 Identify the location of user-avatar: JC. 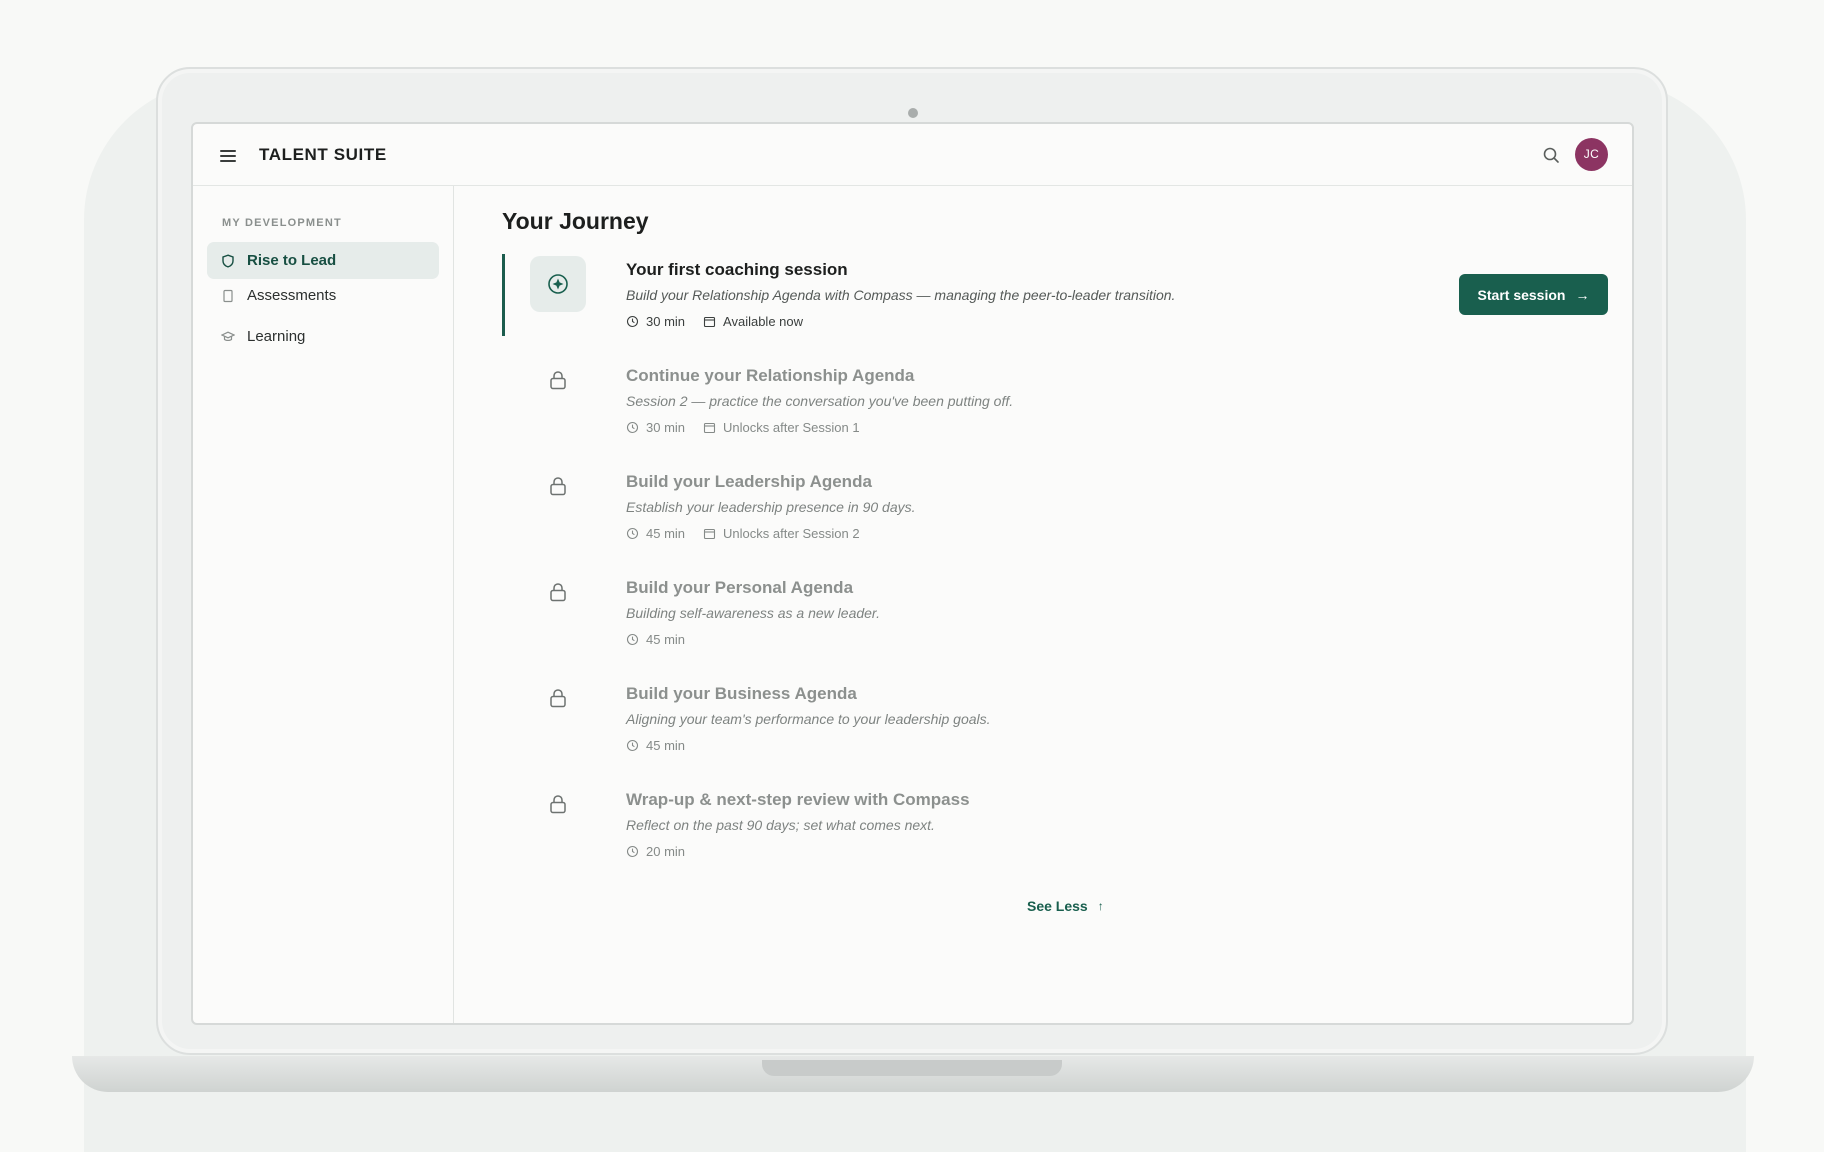
(1591, 154).